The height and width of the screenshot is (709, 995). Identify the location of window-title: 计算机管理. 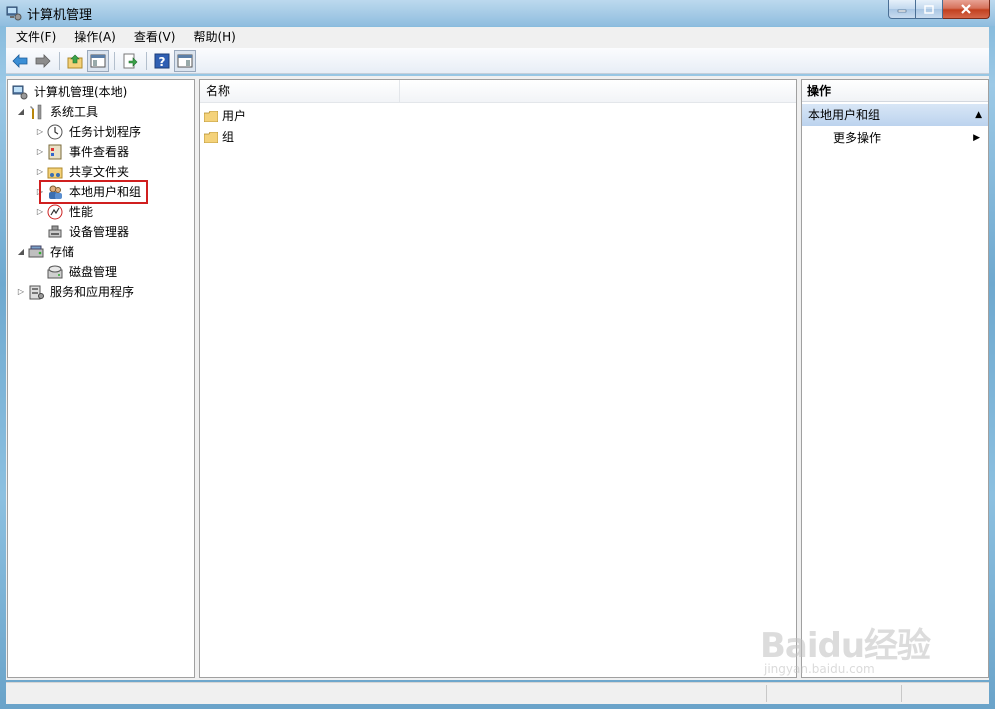
(60, 15).